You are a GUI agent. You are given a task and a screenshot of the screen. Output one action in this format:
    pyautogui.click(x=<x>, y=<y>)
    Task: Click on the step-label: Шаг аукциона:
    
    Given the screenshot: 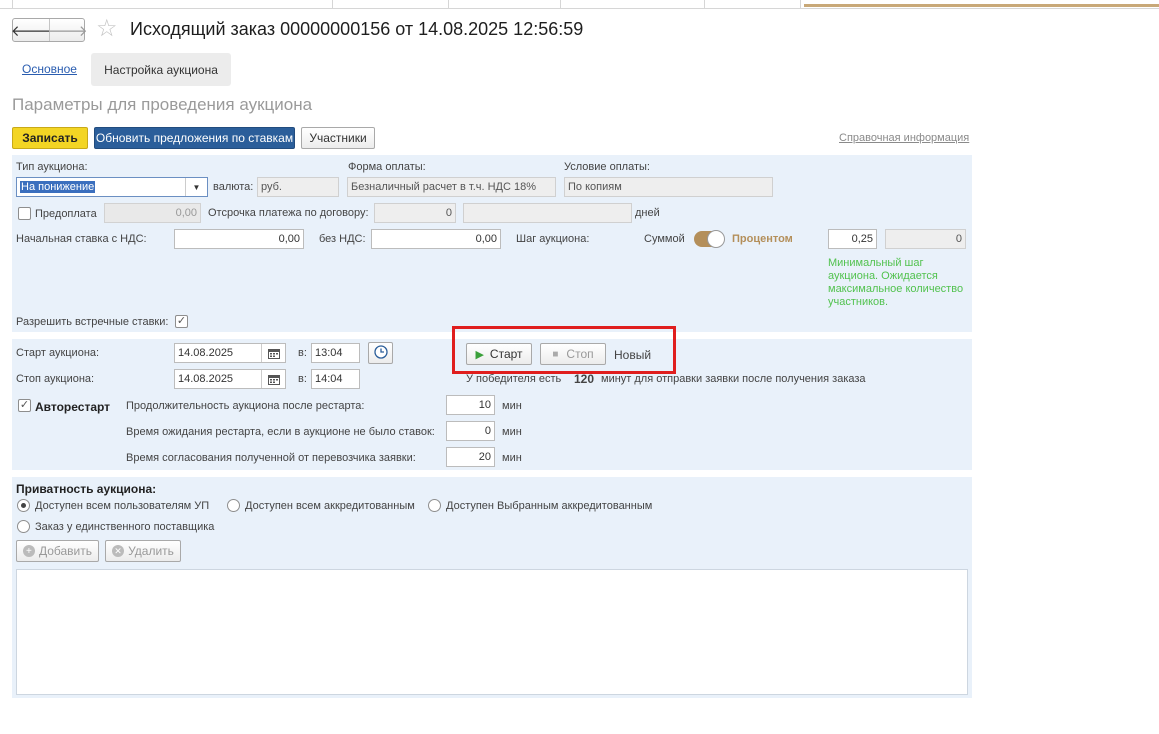 What is the action you would take?
    pyautogui.click(x=553, y=239)
    